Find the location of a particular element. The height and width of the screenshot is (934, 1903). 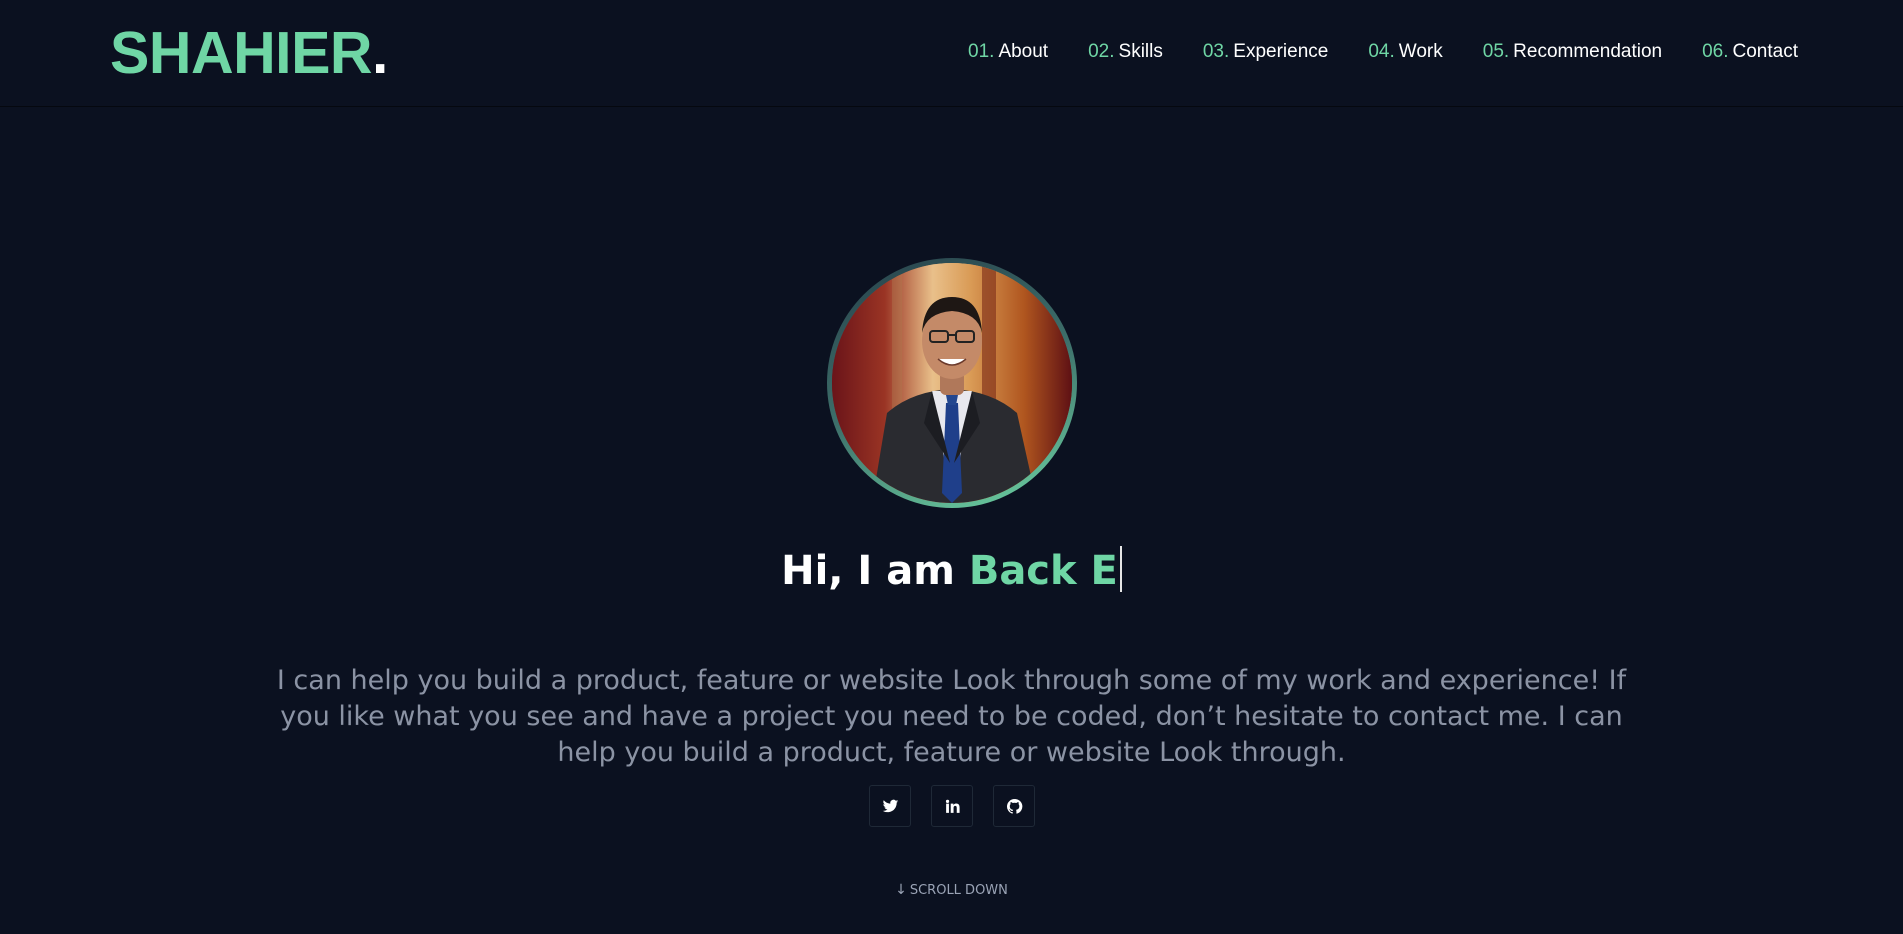

nav-item-number: 06. is located at coordinates (1715, 51).